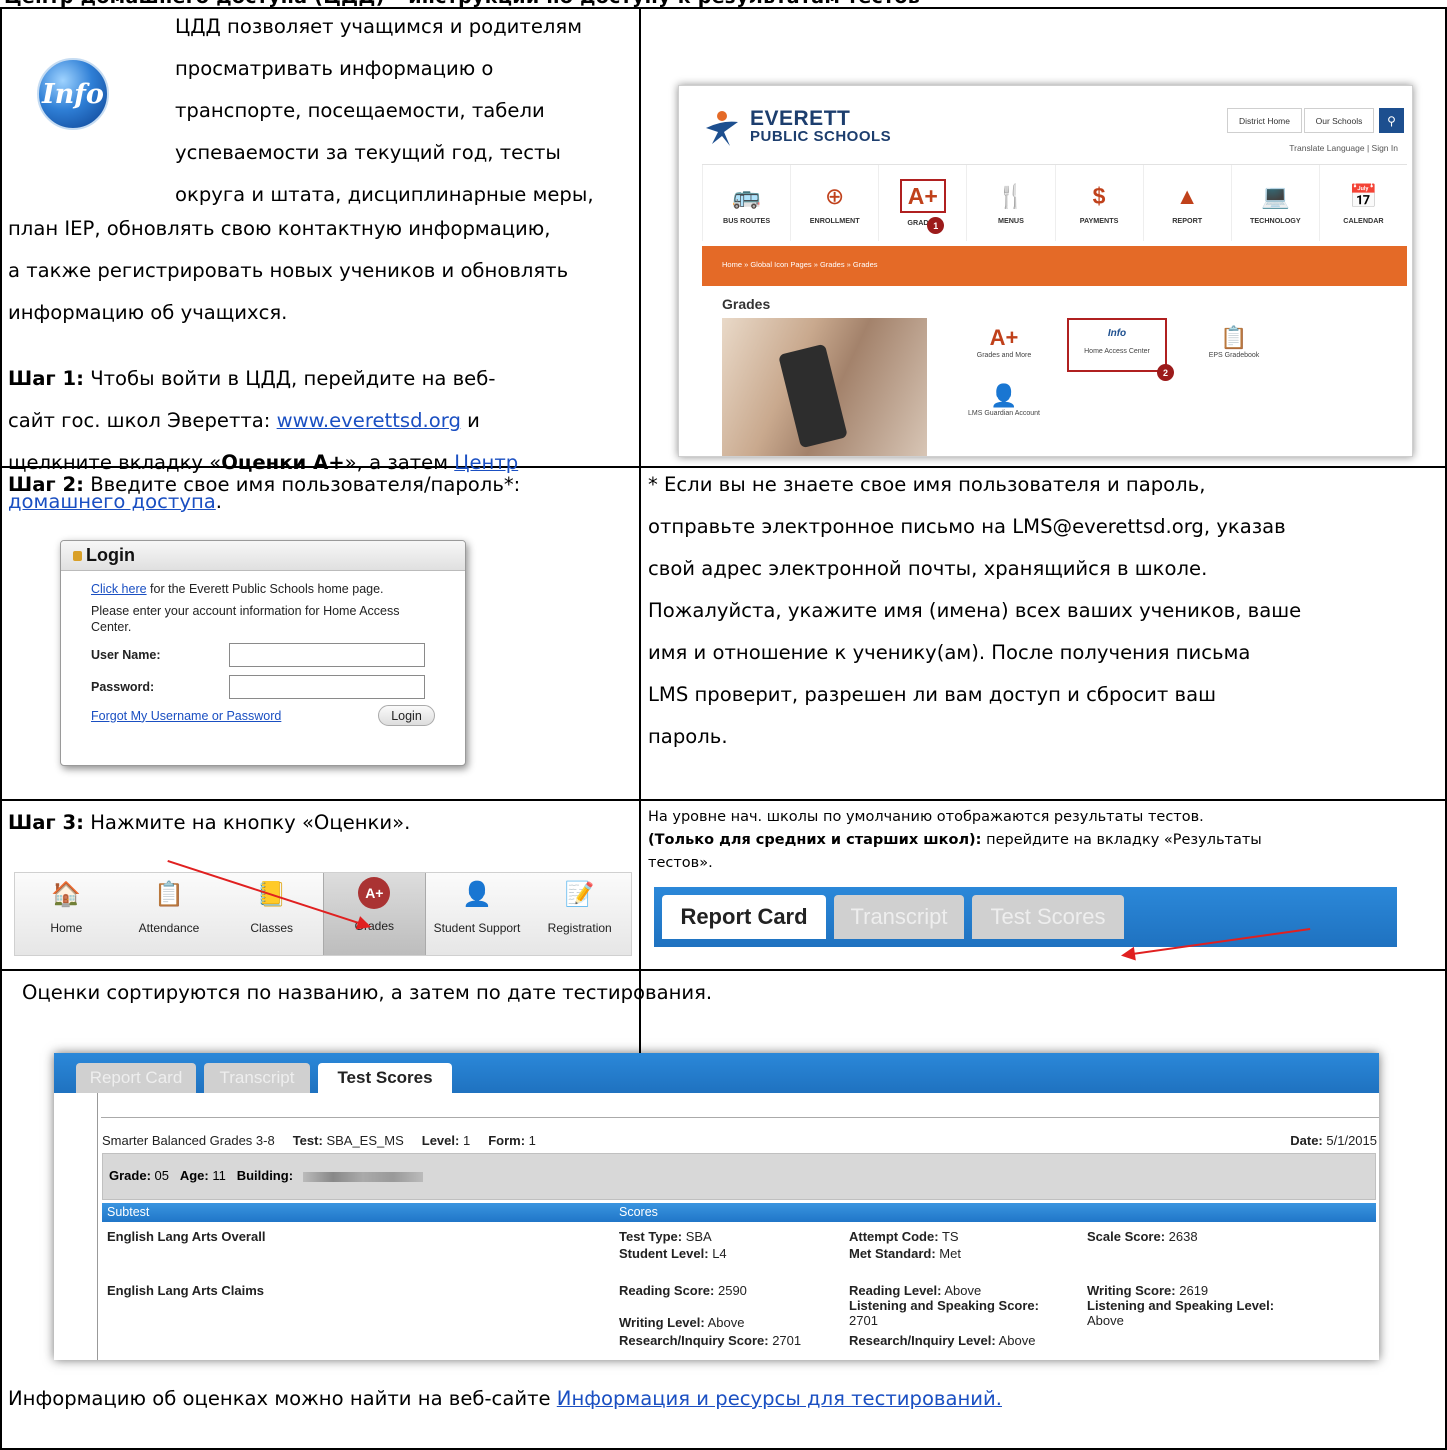 The height and width of the screenshot is (1450, 1447). I want to click on form-label: Form:, so click(507, 1140).